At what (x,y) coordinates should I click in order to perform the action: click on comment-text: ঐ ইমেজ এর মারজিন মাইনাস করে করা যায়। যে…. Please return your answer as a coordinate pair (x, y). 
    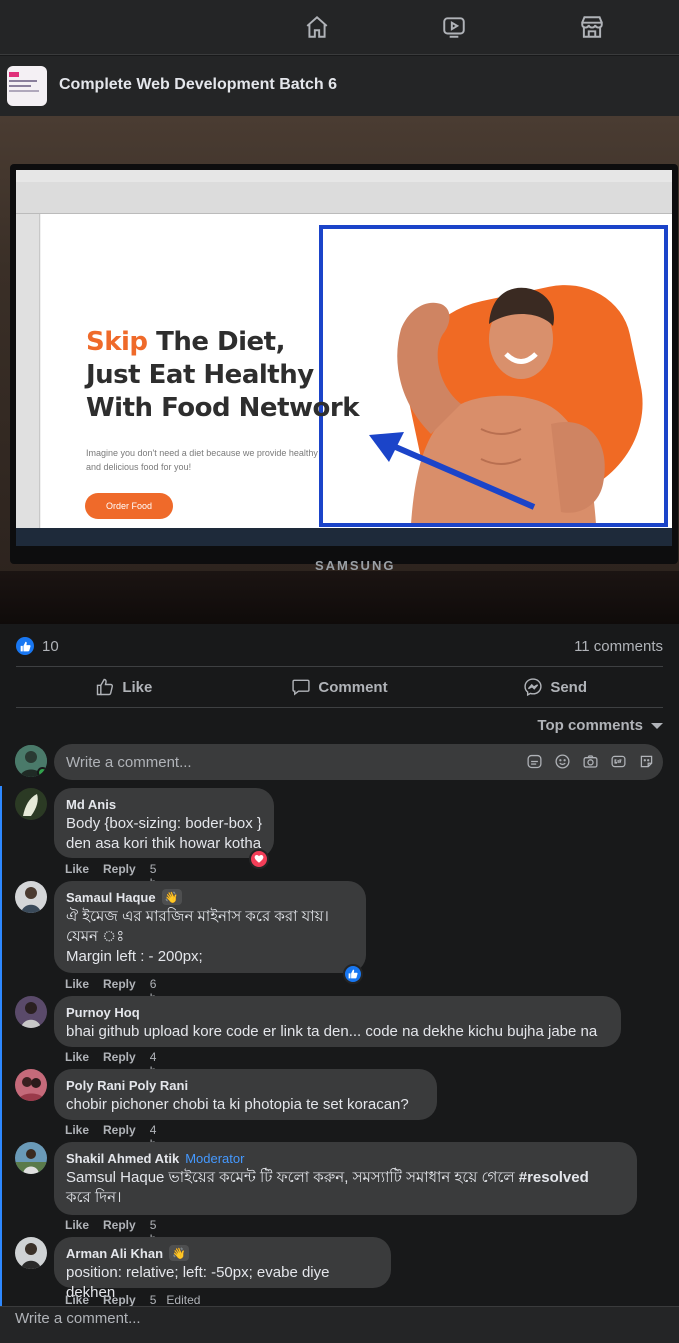
    Looking at the image, I should click on (197, 936).